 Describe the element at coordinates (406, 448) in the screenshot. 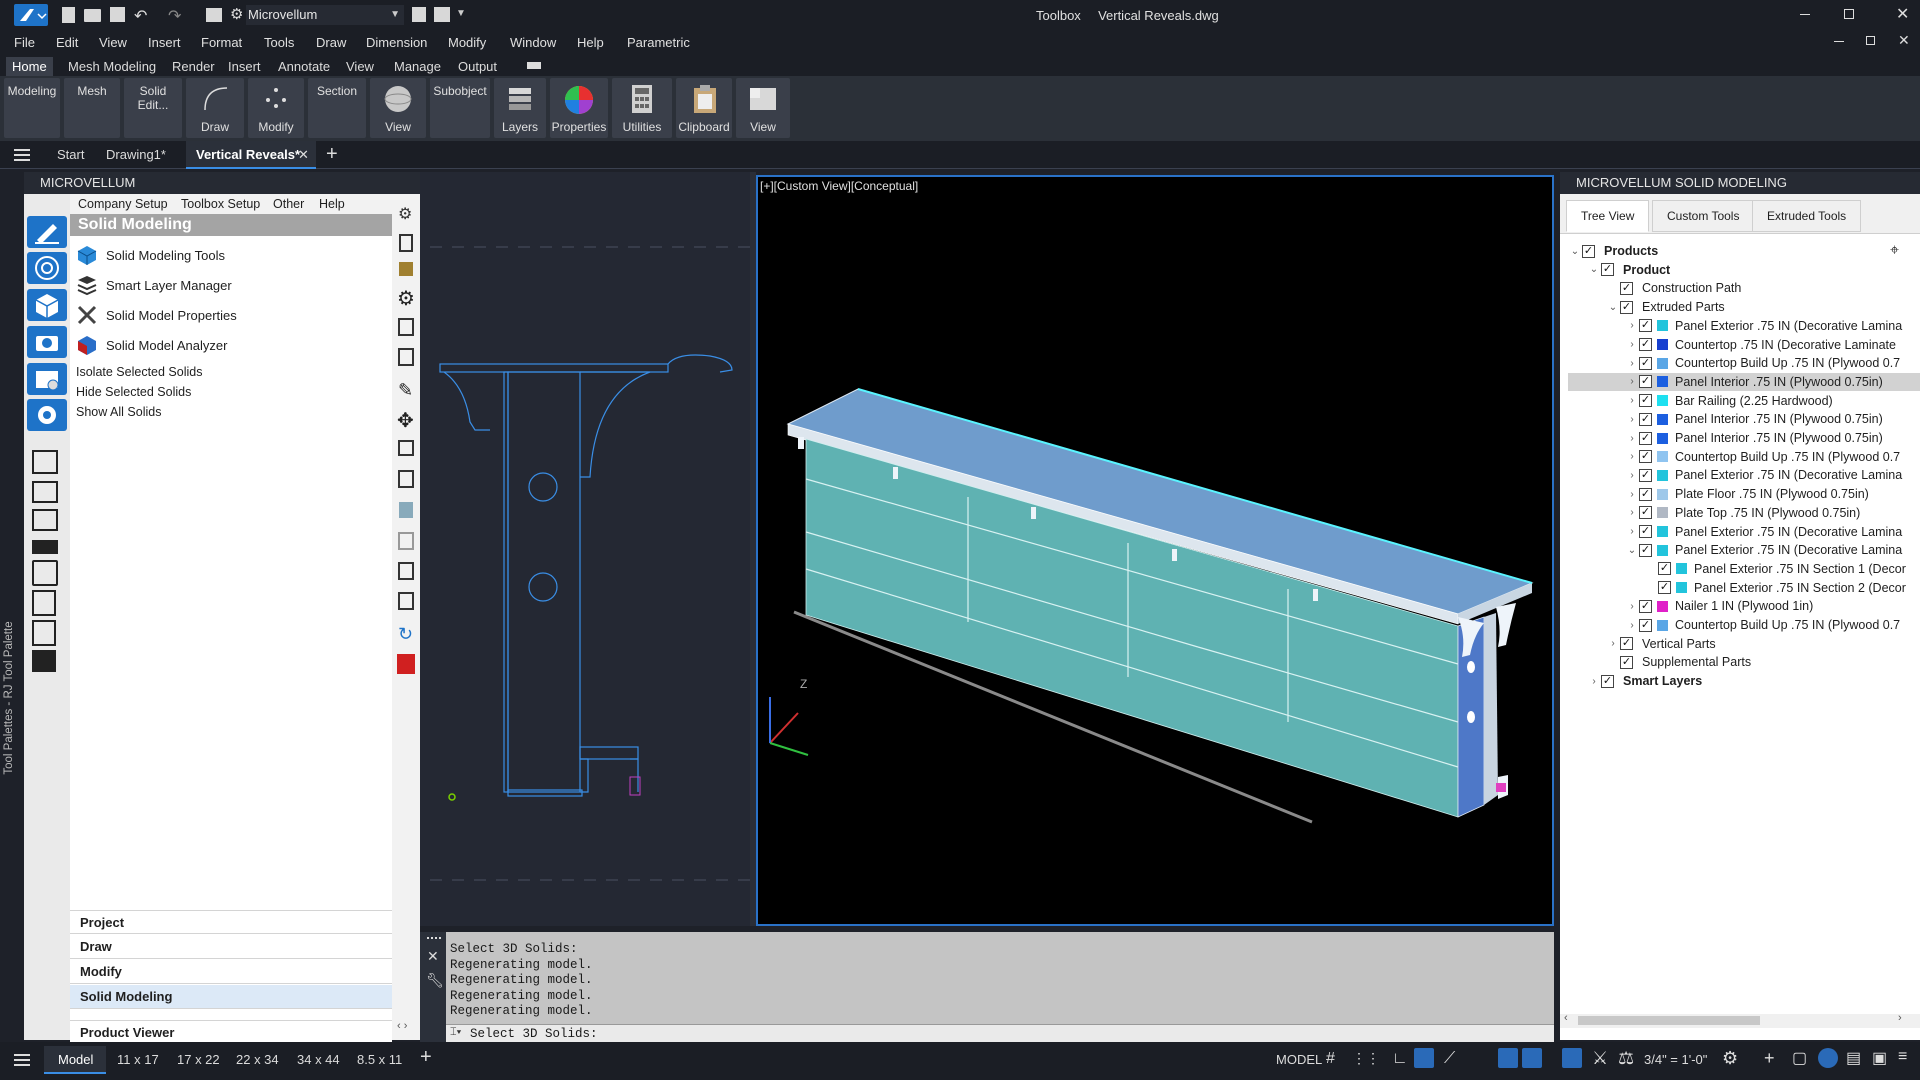

I see `grid-icon` at that location.